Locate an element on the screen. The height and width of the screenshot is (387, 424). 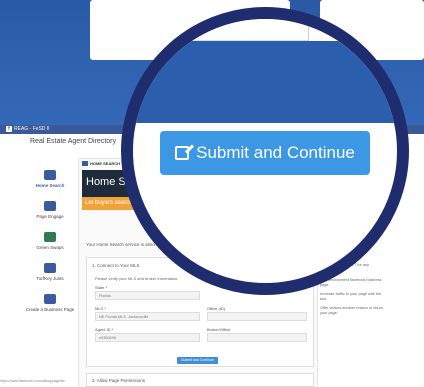
sidebar-item-label: Page Engage is located at coordinates (50, 216).